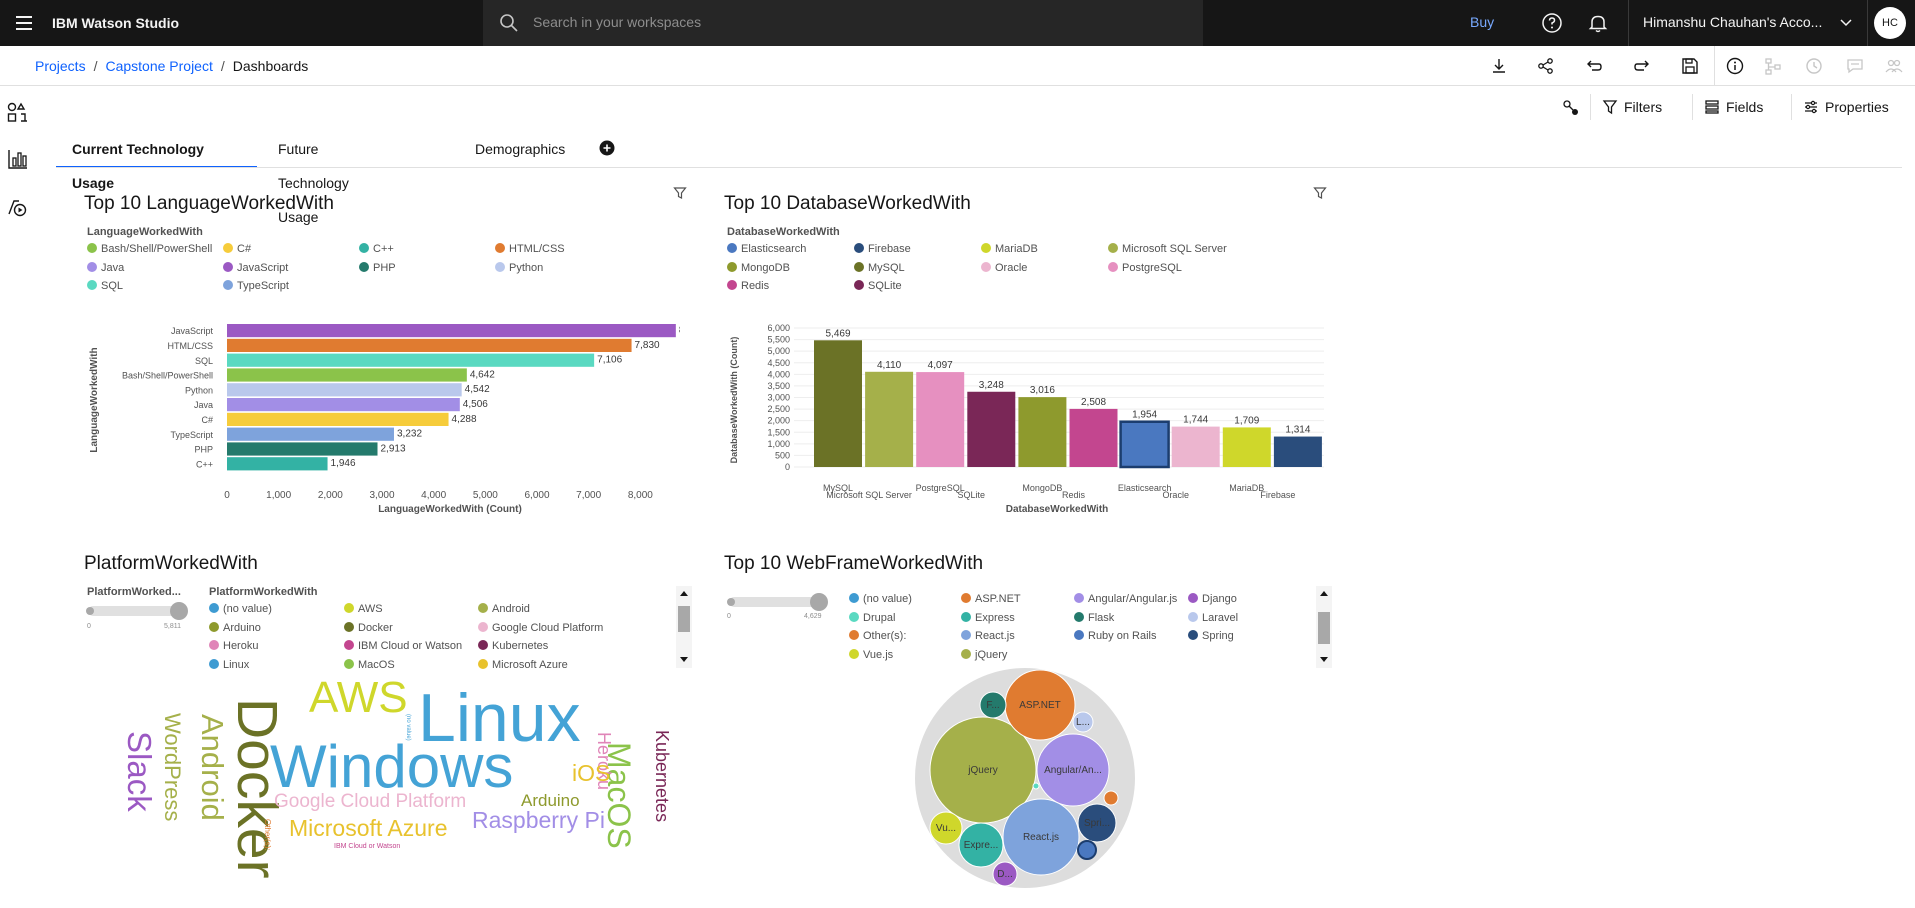  What do you see at coordinates (105, 286) in the screenshot?
I see `legend-item: SQL` at bounding box center [105, 286].